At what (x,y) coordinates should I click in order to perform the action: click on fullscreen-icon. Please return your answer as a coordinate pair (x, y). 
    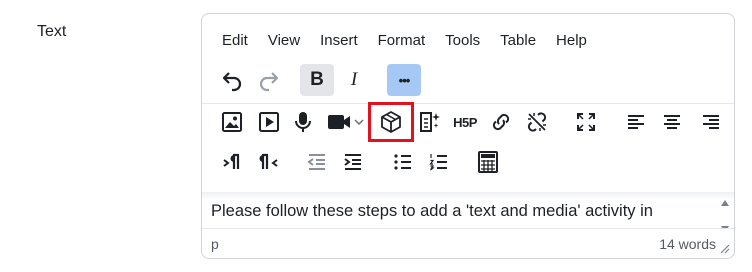
    Looking at the image, I should click on (586, 122).